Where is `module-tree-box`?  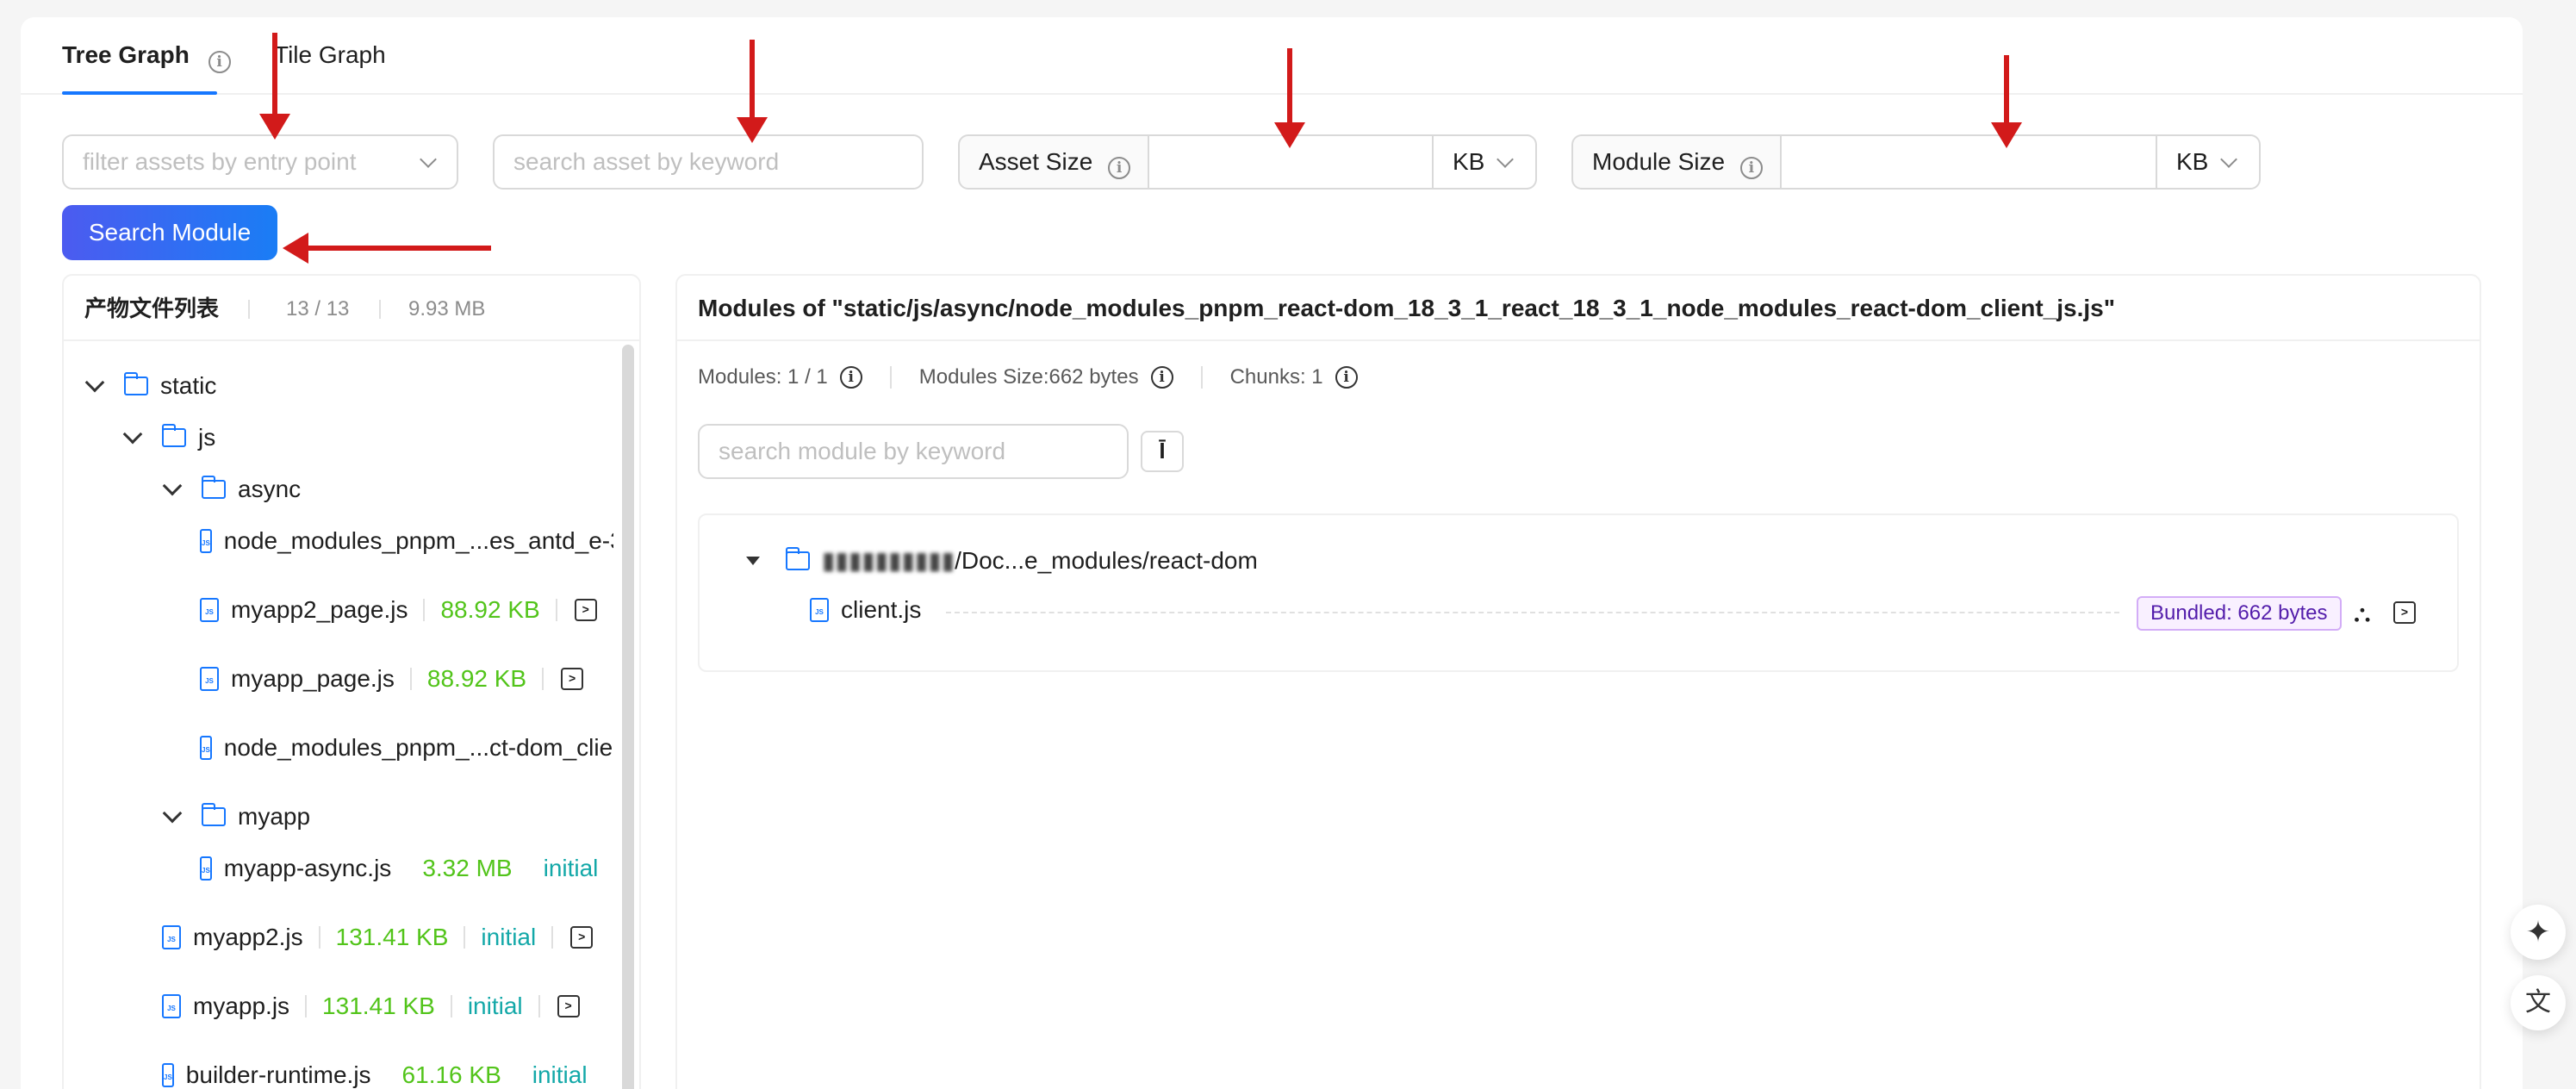
module-tree-box is located at coordinates (1579, 592).